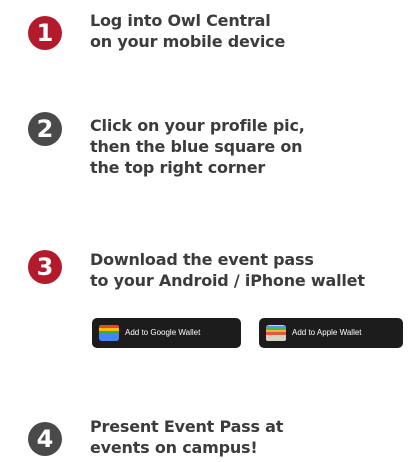  Describe the element at coordinates (45, 267) in the screenshot. I see `step-3-badge: 3` at that location.